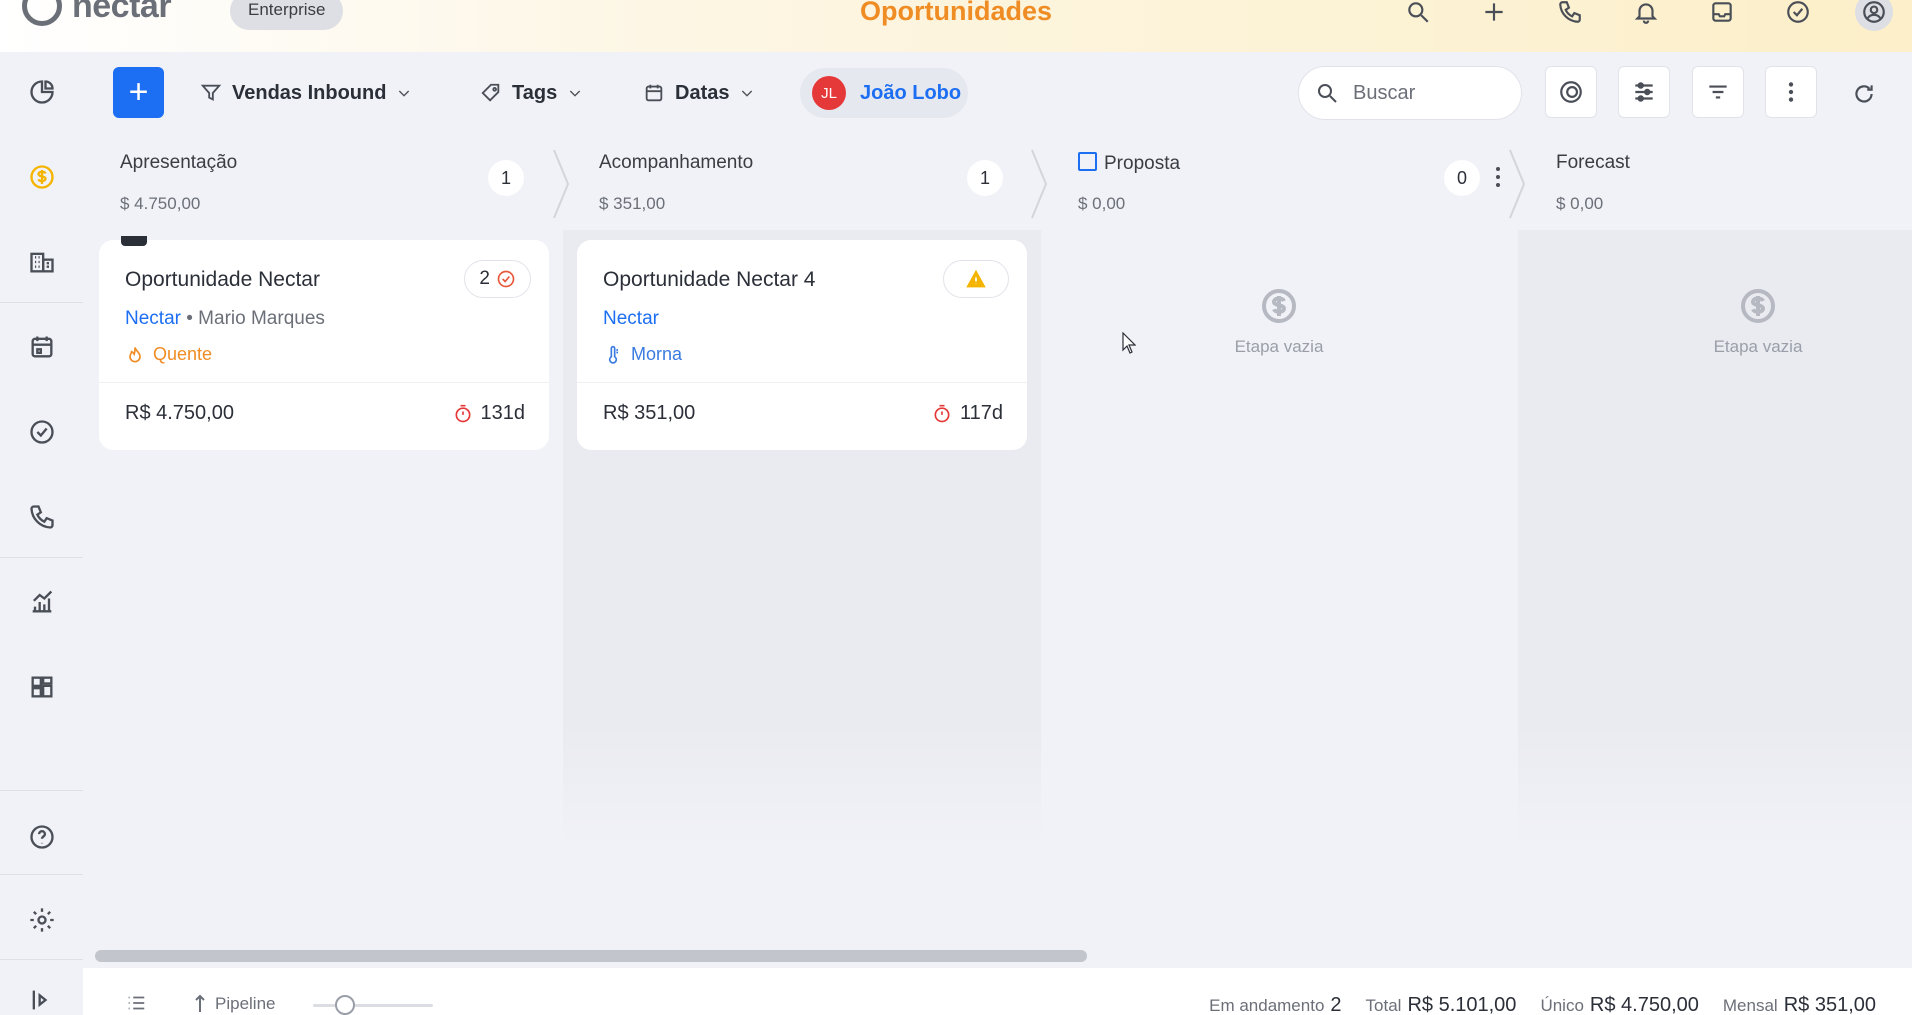 This screenshot has height=1015, width=1912. What do you see at coordinates (1646, 15) in the screenshot?
I see `bell-icon` at bounding box center [1646, 15].